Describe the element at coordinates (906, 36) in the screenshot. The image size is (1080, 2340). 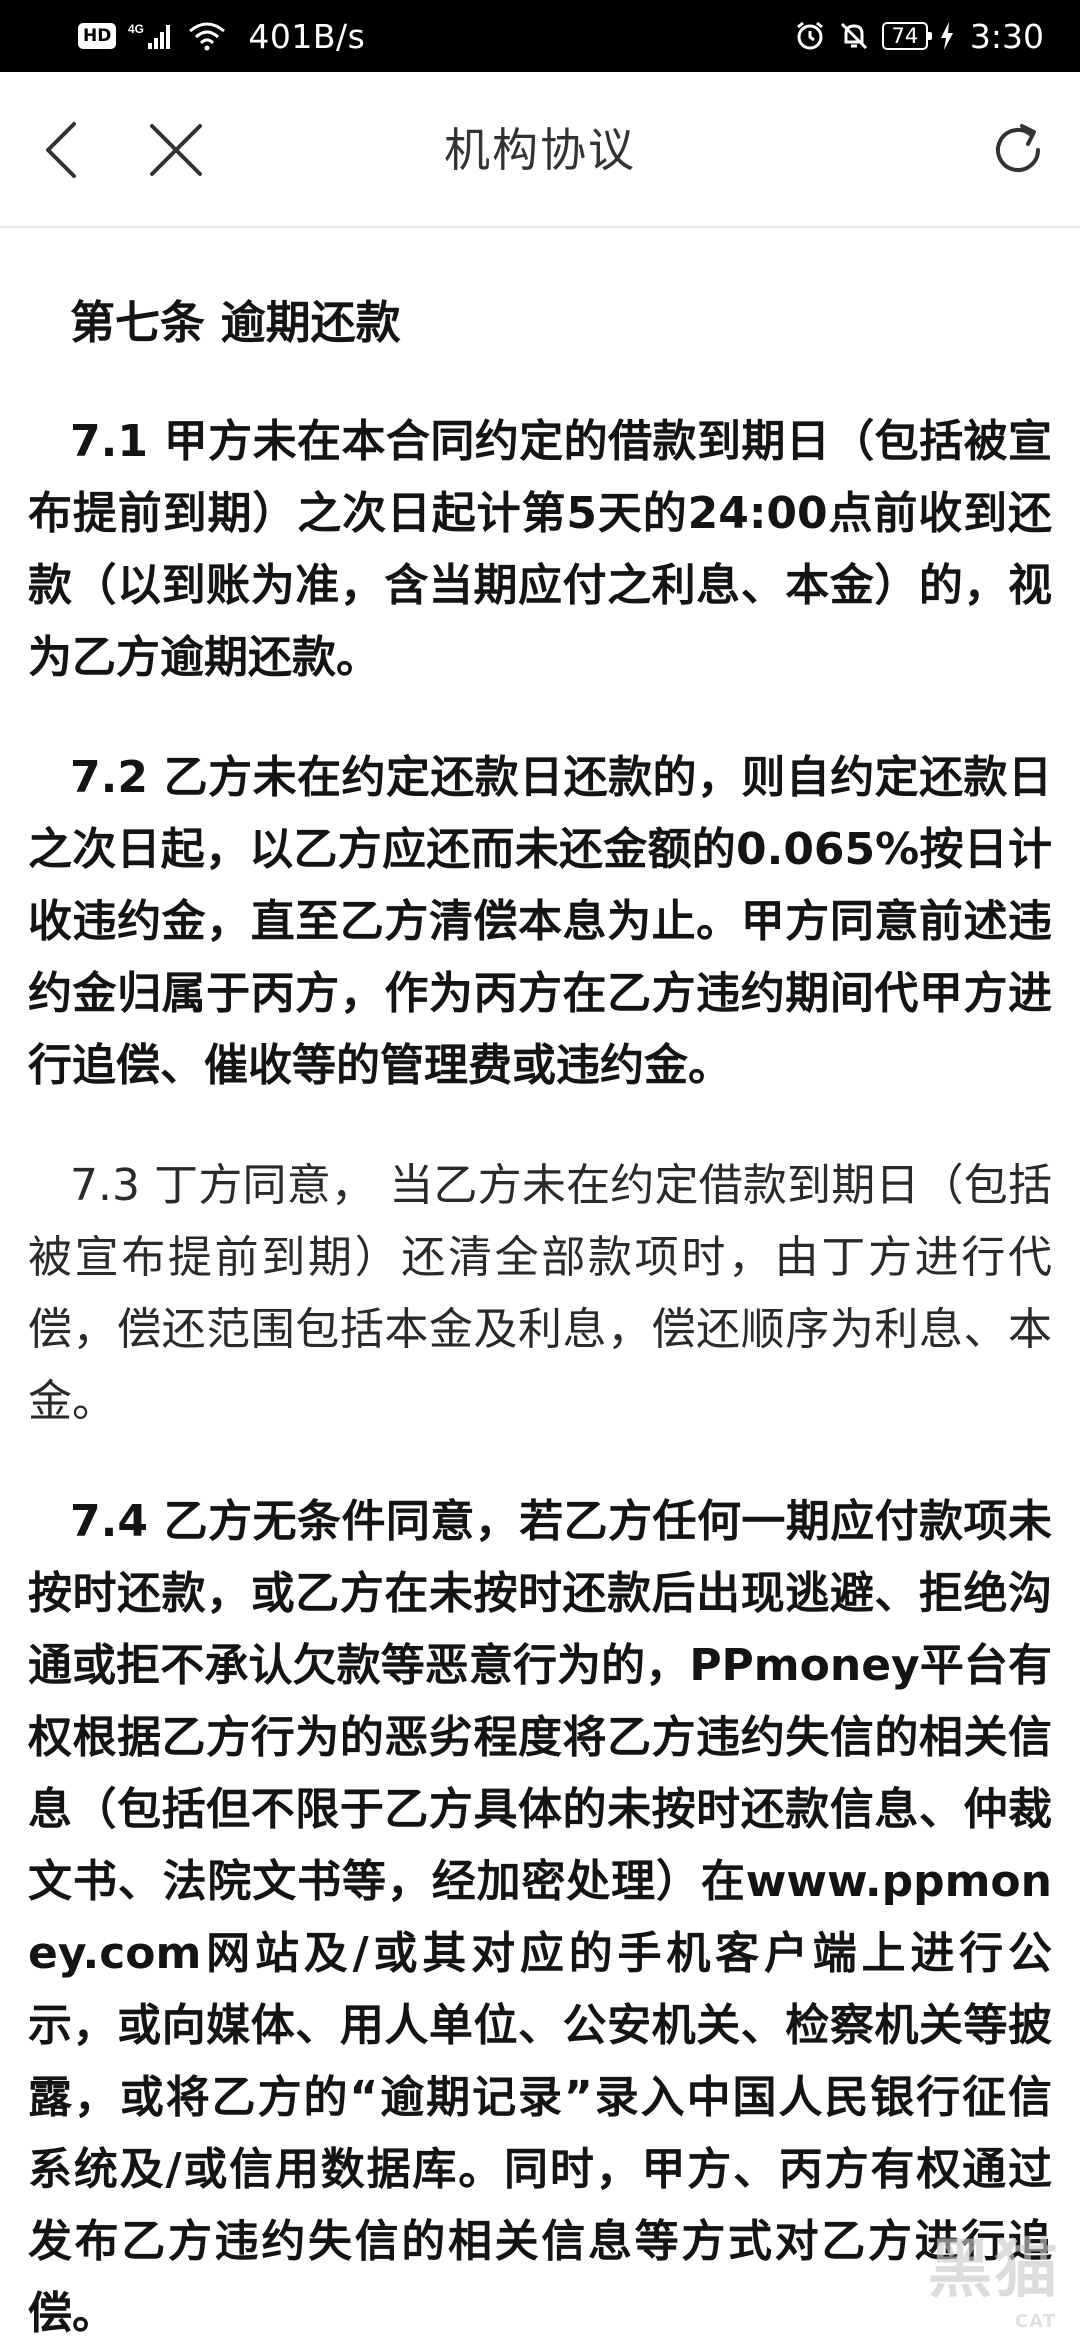
I see `battery-indicator: 74` at that location.